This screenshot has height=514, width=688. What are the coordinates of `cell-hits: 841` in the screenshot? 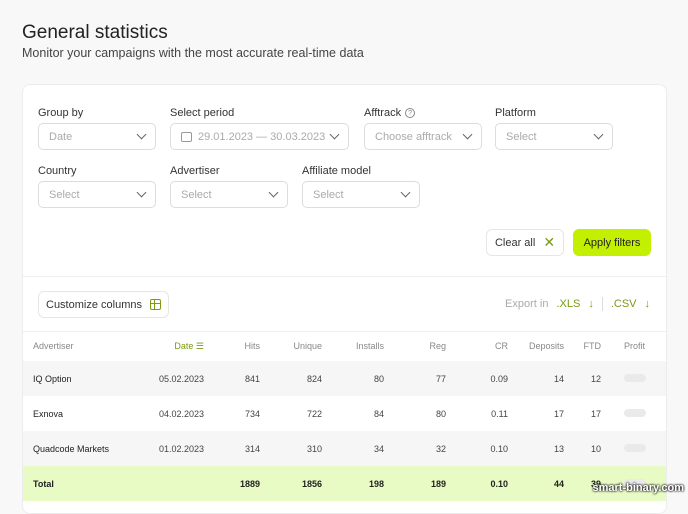 It's located at (236, 378).